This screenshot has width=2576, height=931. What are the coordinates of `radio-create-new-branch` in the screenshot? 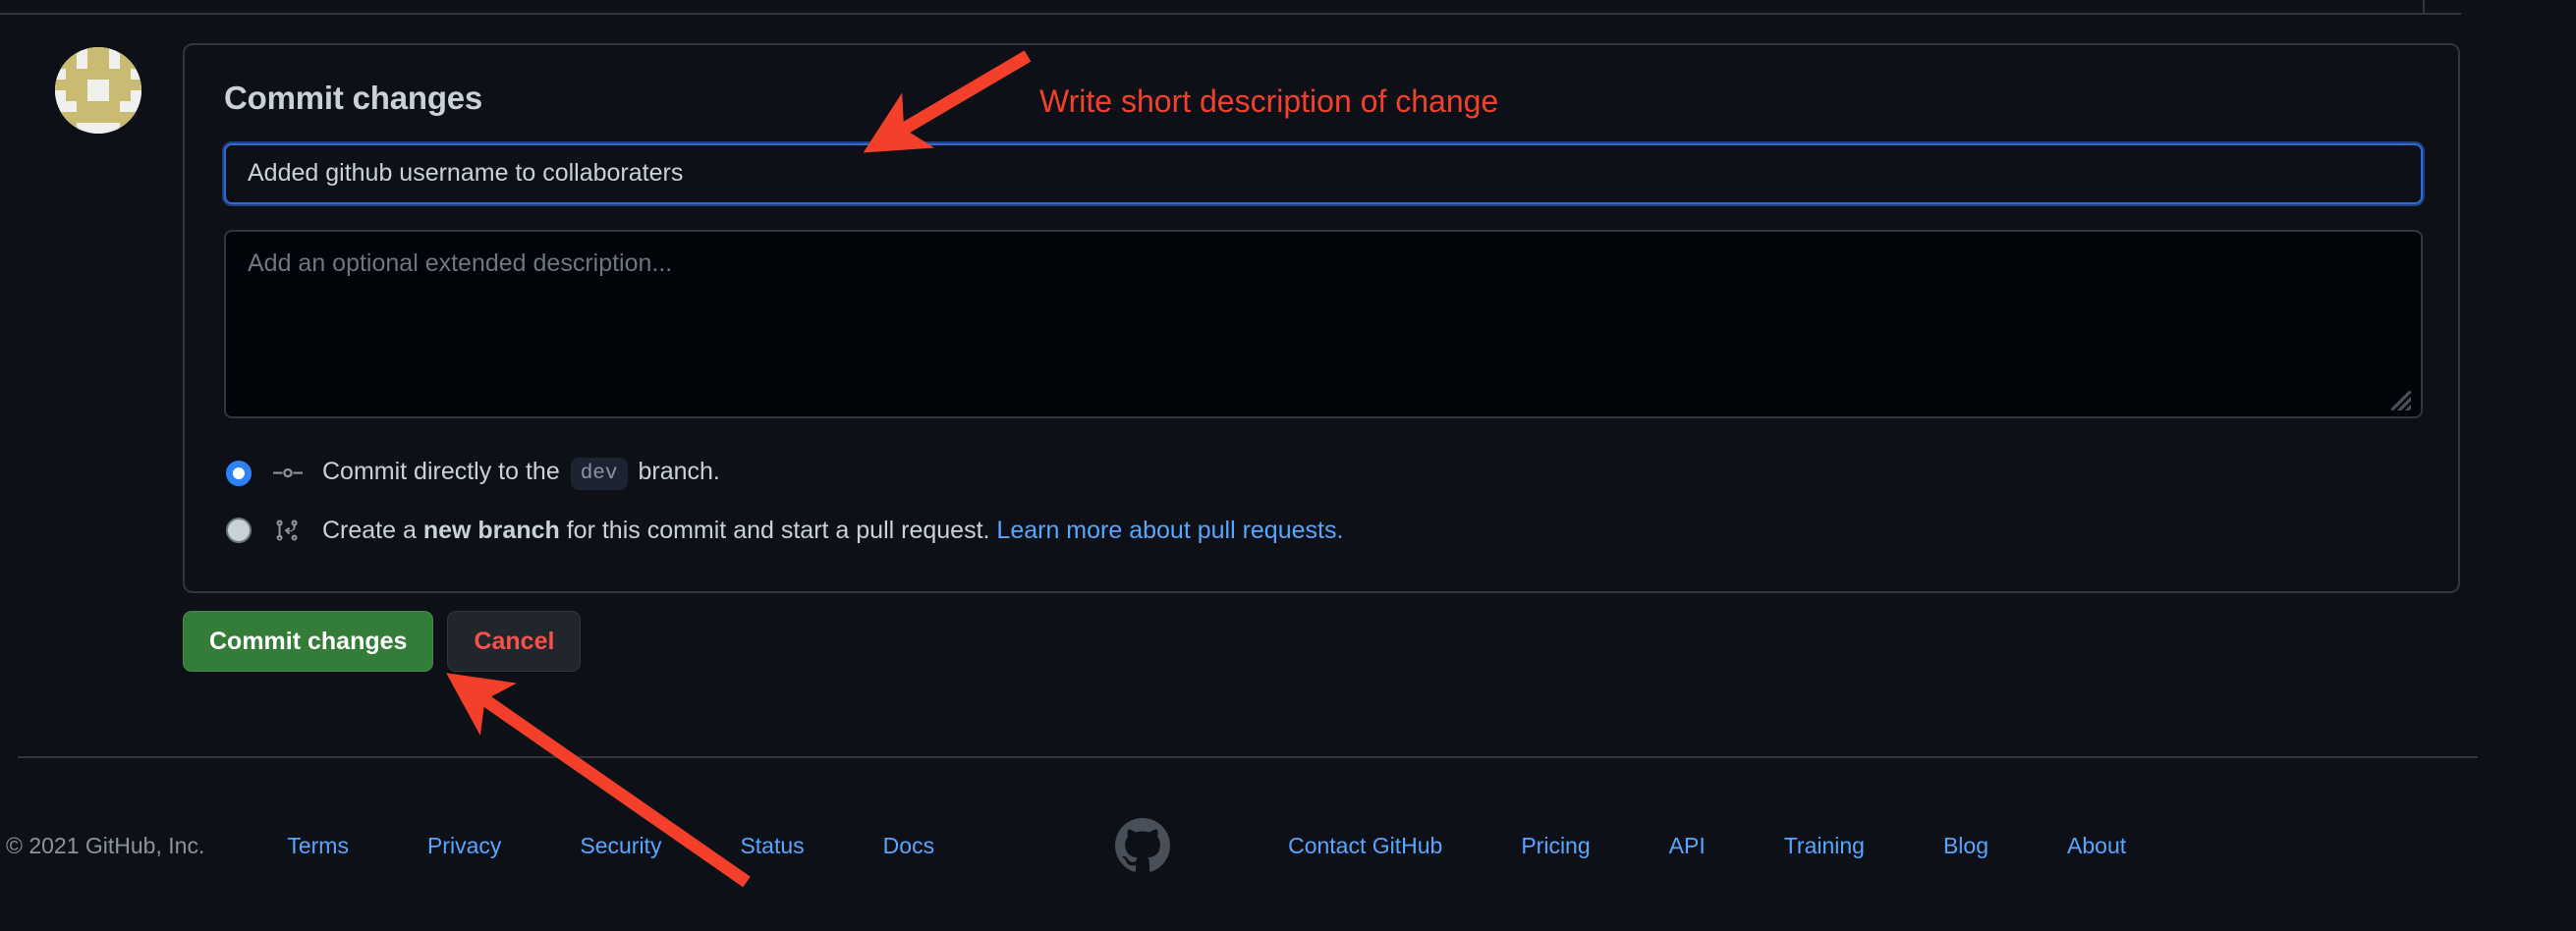 It's located at (239, 530).